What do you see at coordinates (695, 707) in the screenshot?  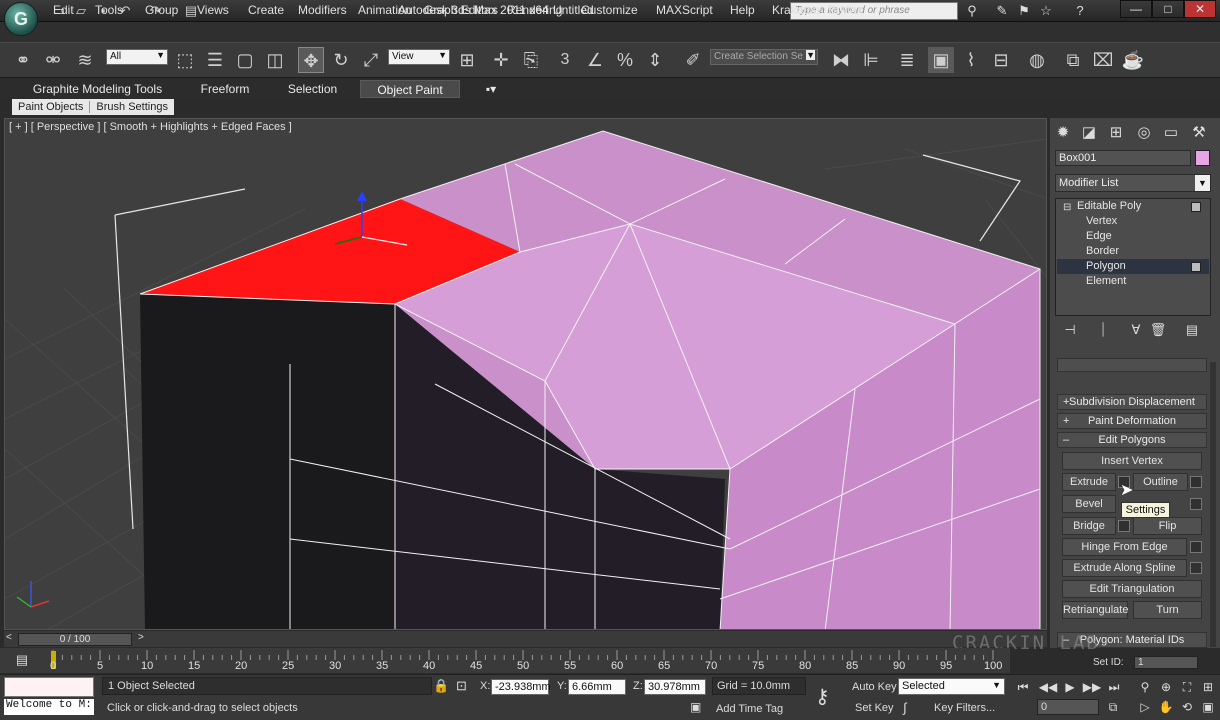 I see `time-tag-icon: ▣` at bounding box center [695, 707].